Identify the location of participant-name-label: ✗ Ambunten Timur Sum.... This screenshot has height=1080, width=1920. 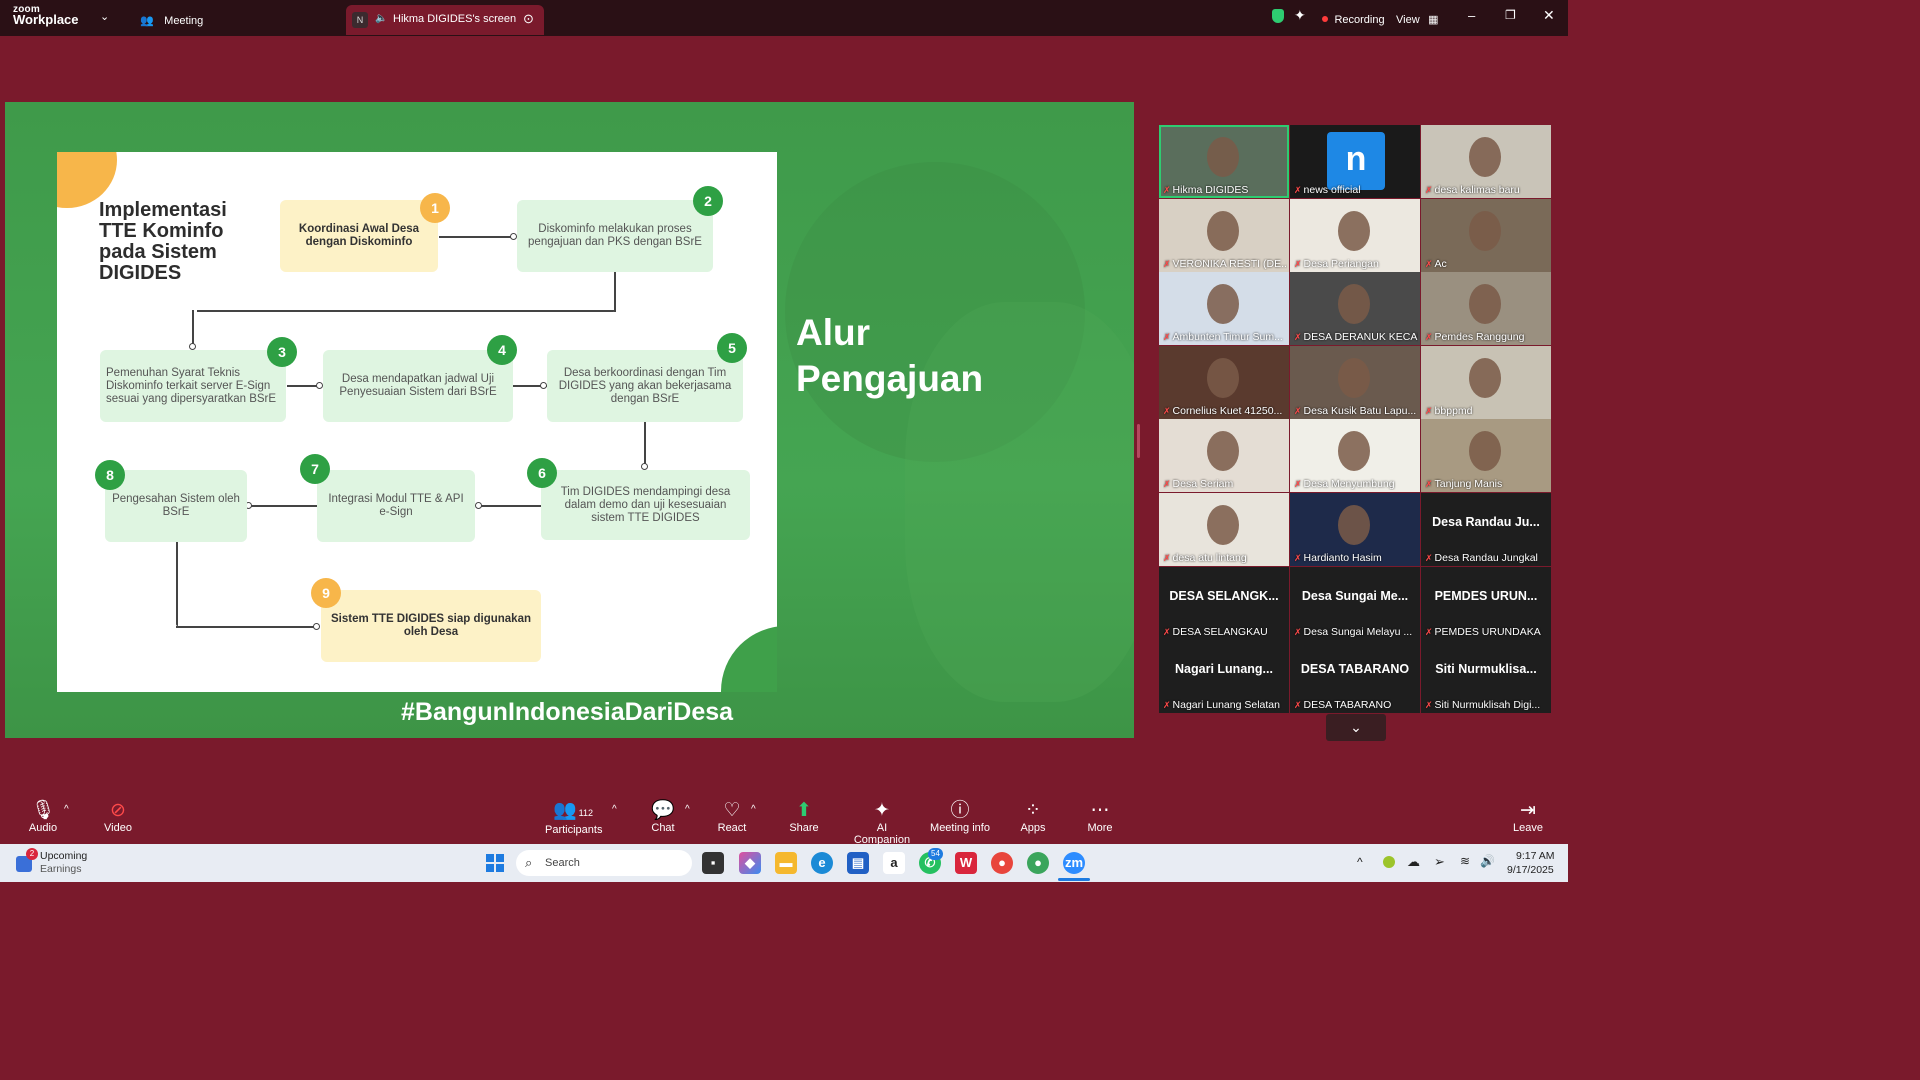
(1225, 337).